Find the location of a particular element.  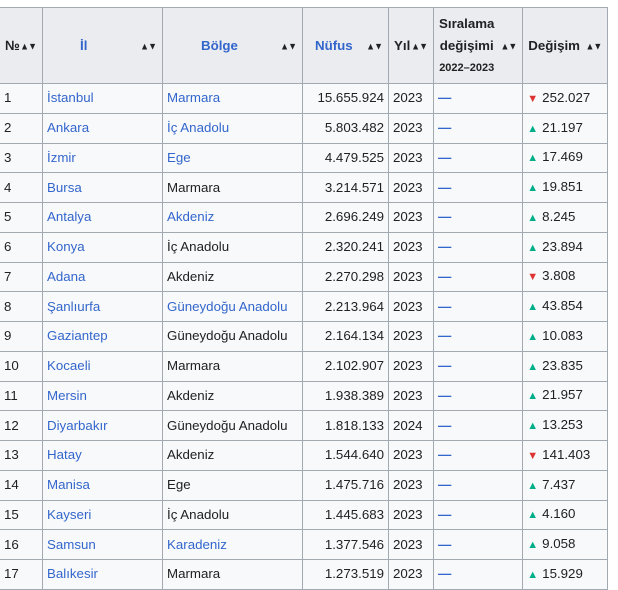

column-header-il: İl ▲▼ is located at coordinates (102, 45).